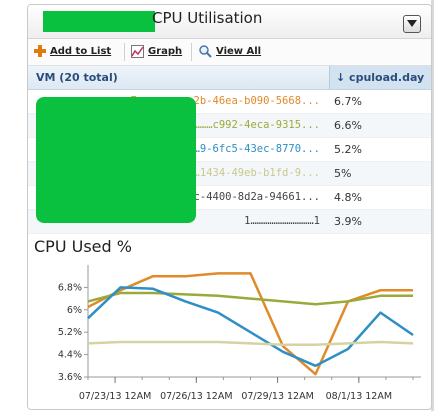 This screenshot has width=434, height=411. I want to click on widget-menu-button, so click(412, 24).